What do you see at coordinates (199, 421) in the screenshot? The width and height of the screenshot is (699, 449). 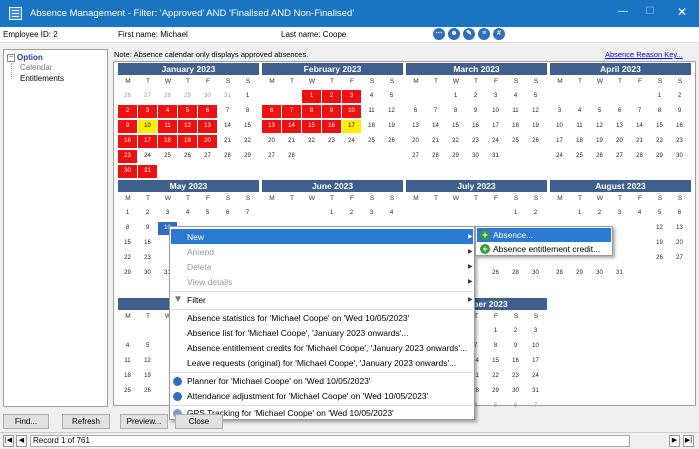 I see `close-button: Close` at bounding box center [199, 421].